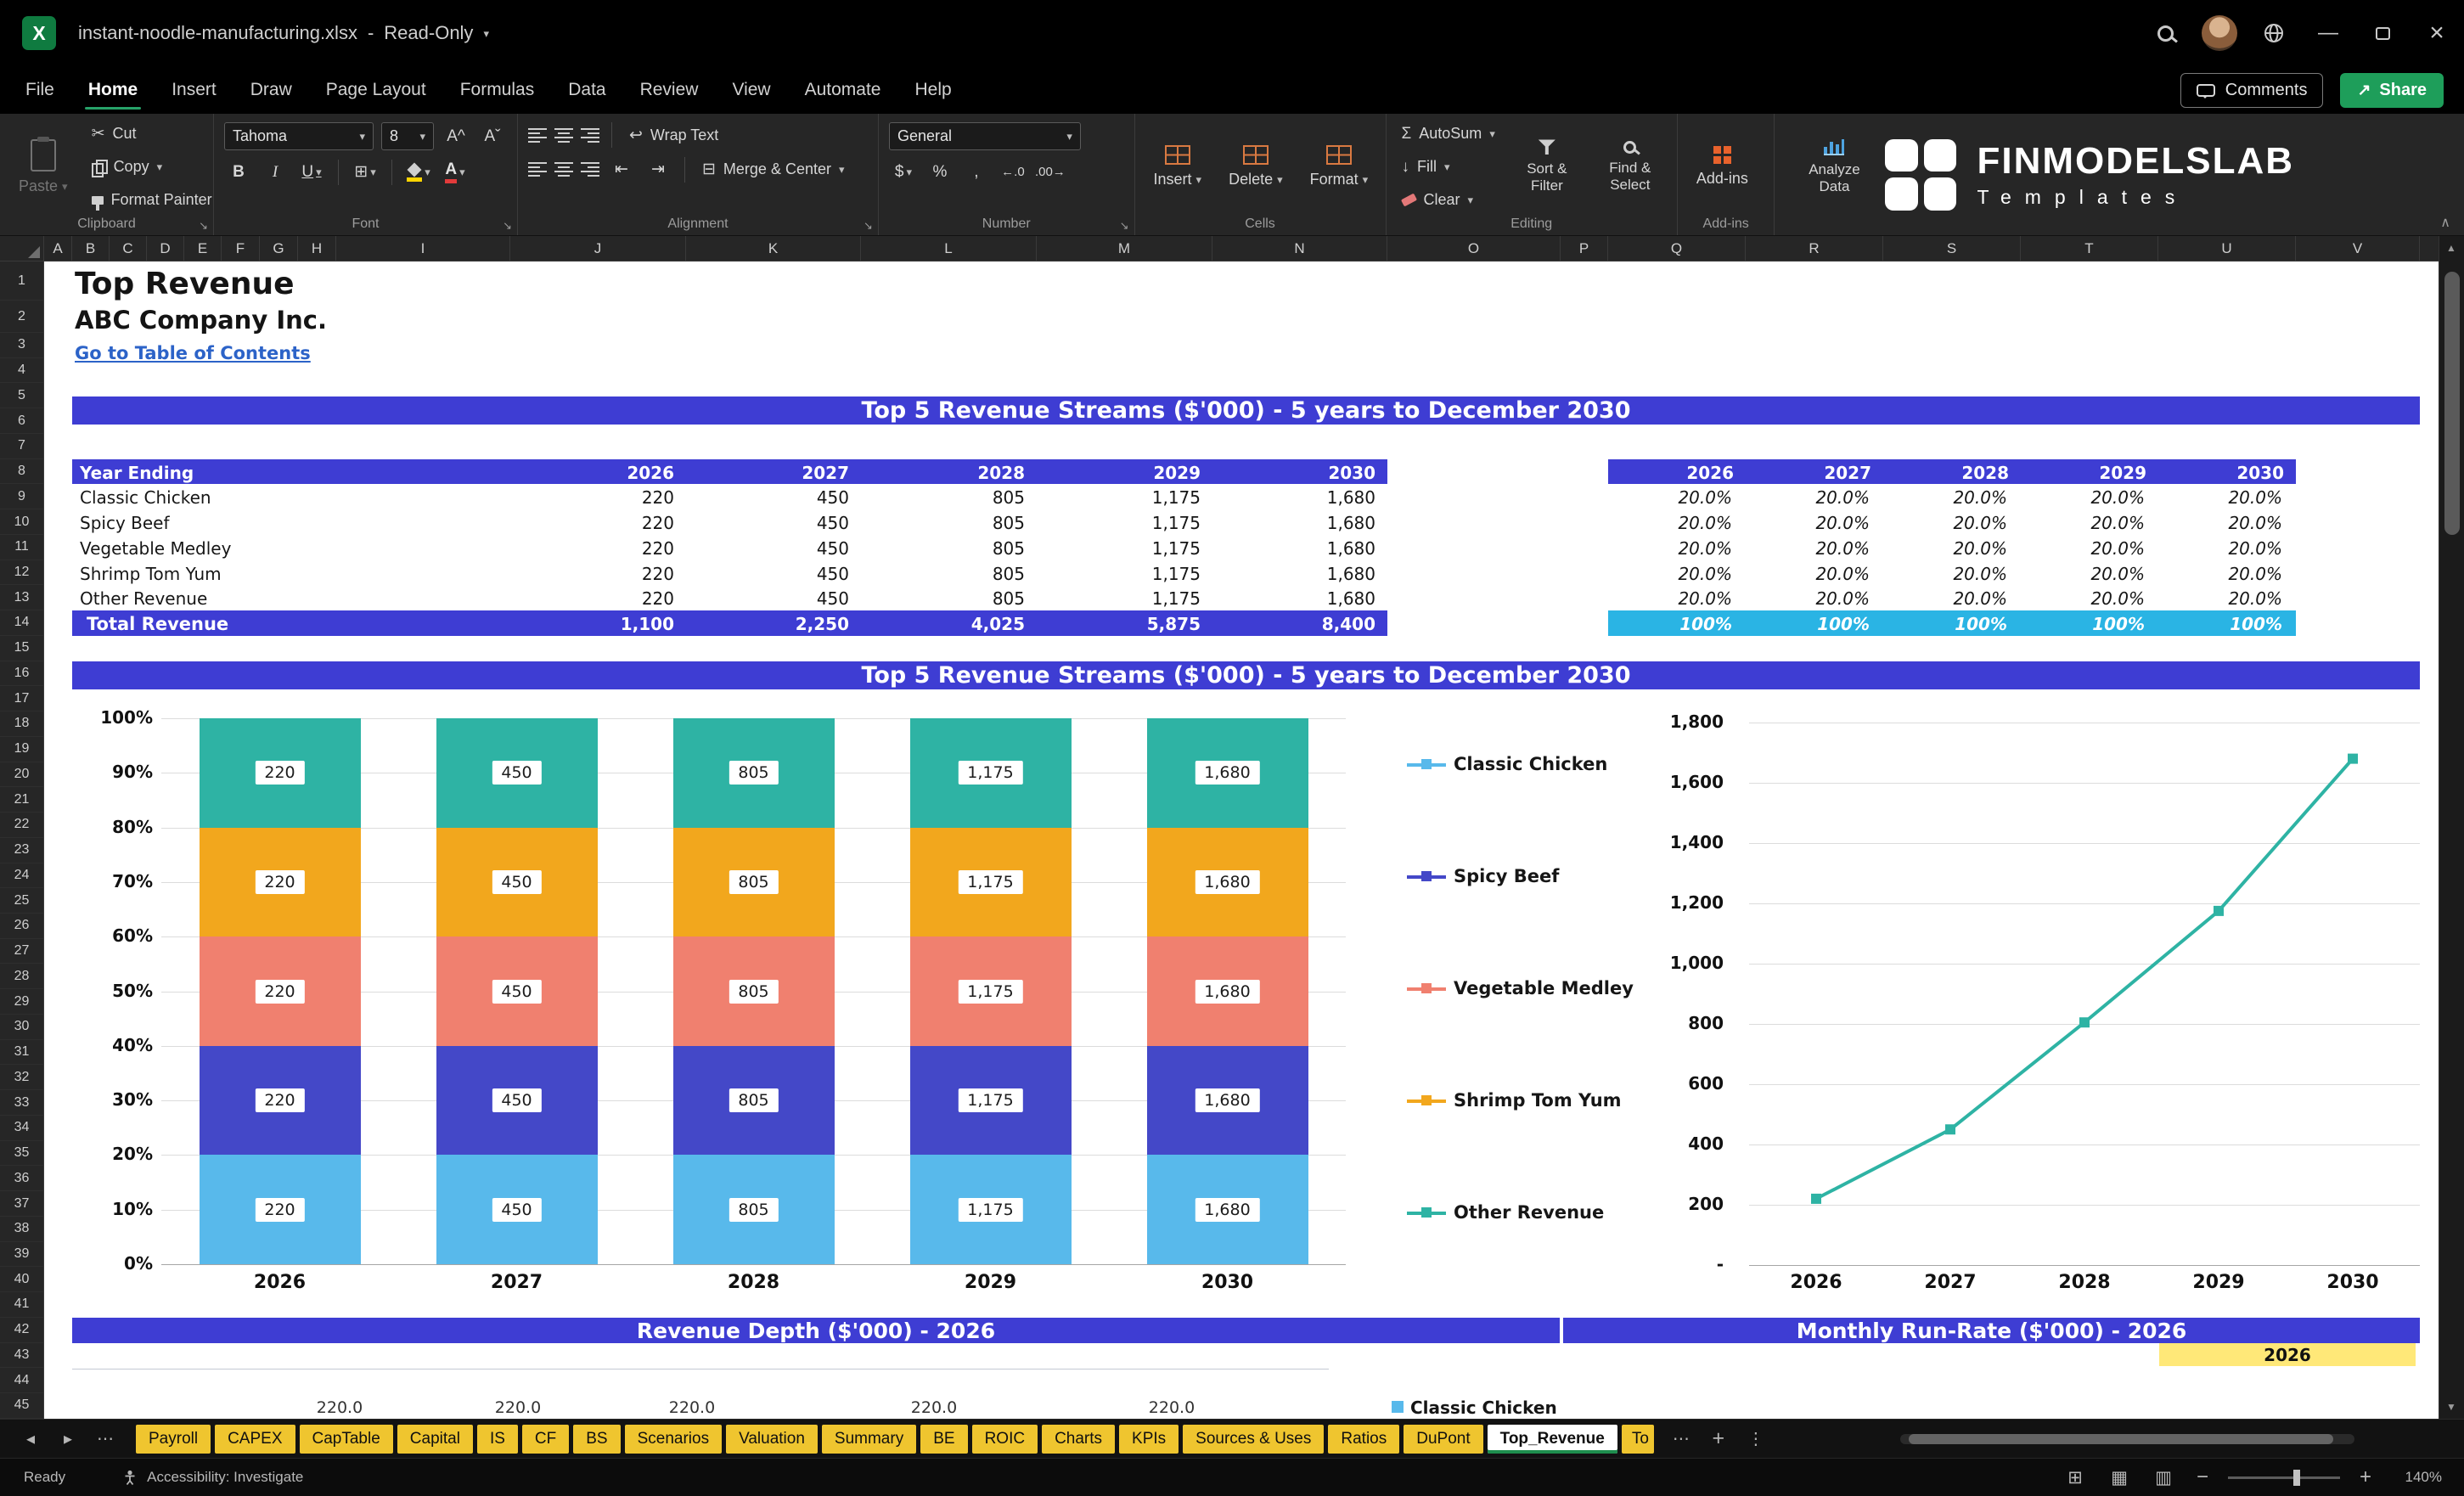 This screenshot has width=2464, height=1496. I want to click on sheet-tab-capex: CAPEX, so click(255, 1439).